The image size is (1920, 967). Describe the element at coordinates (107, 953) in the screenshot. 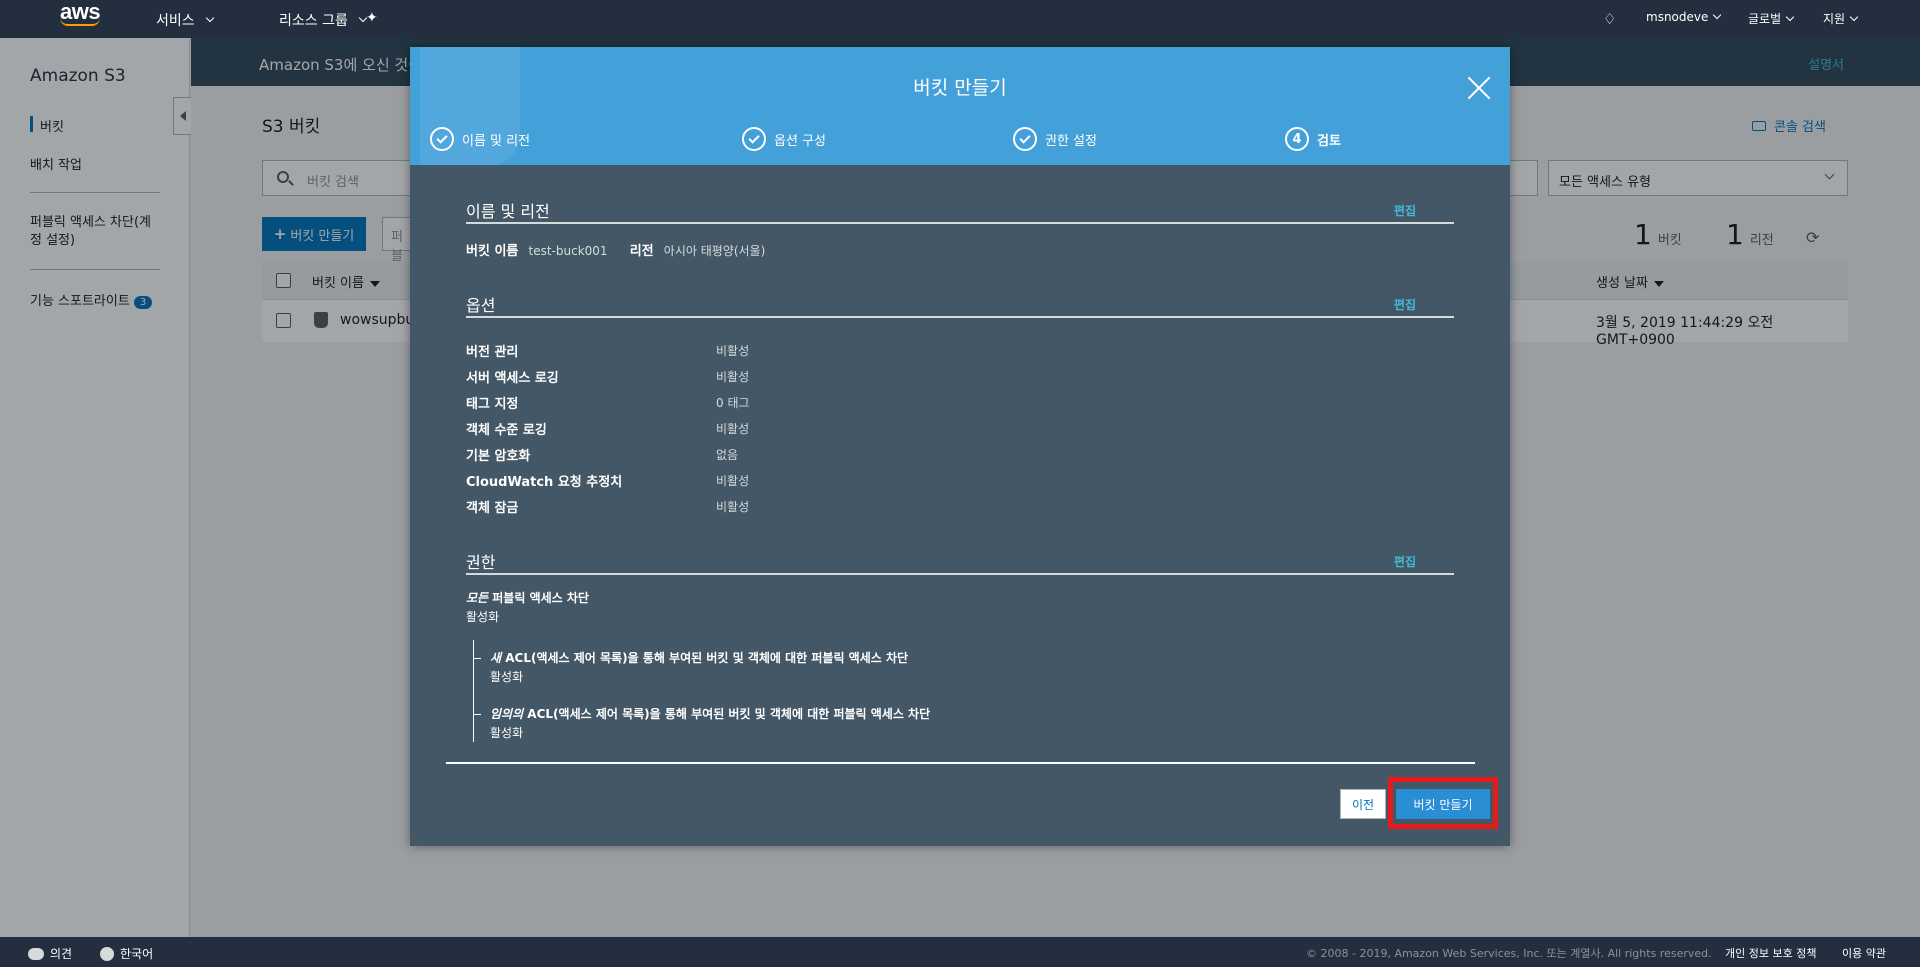

I see `globe-icon` at that location.